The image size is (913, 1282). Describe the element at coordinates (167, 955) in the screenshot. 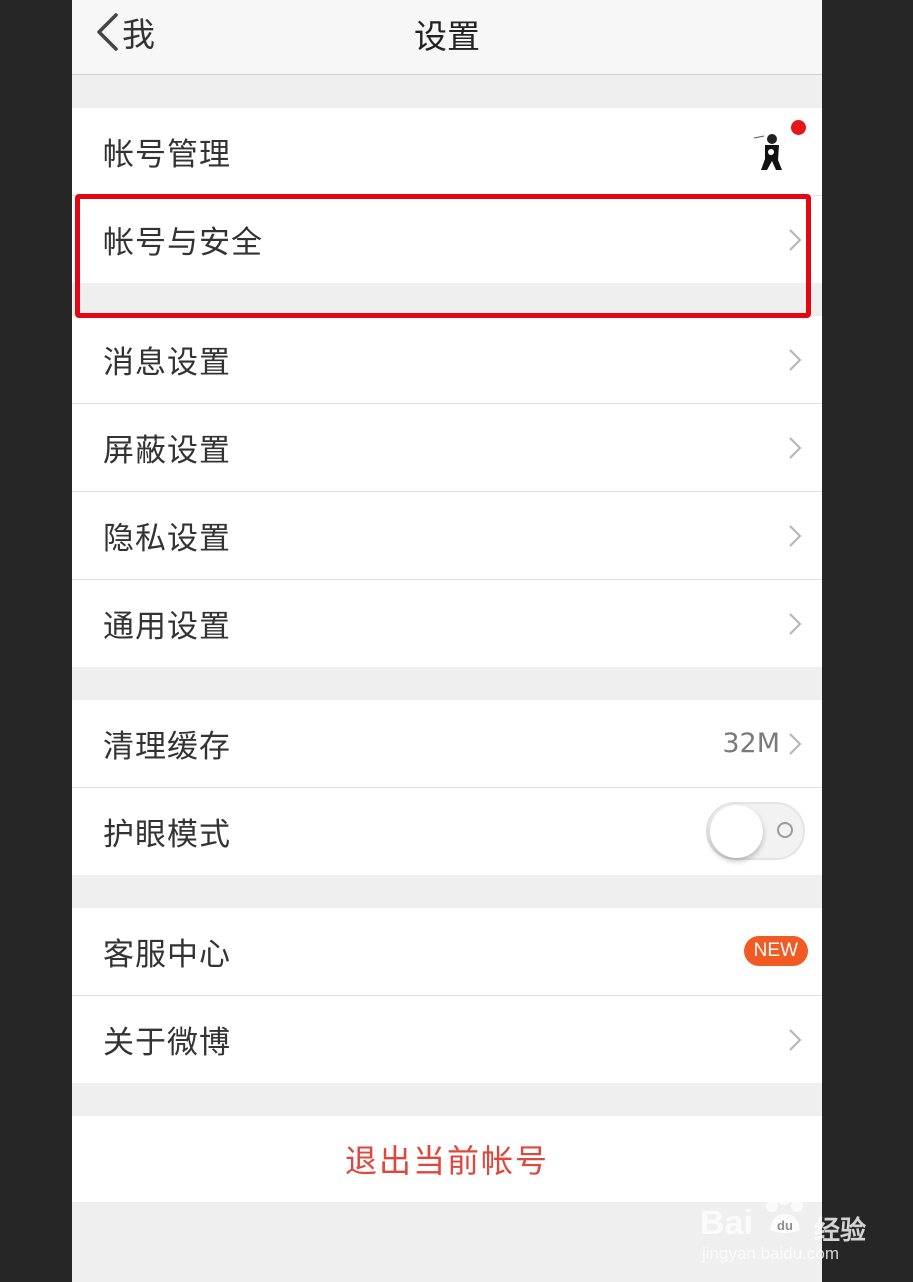

I see `row-label: 客服中心` at that location.